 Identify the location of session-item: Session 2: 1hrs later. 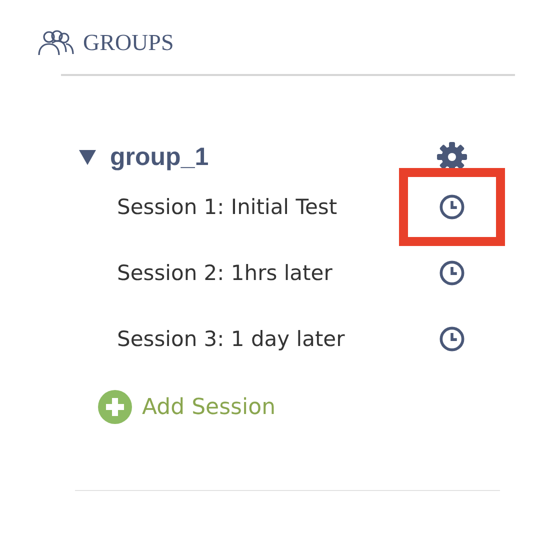
(258, 273).